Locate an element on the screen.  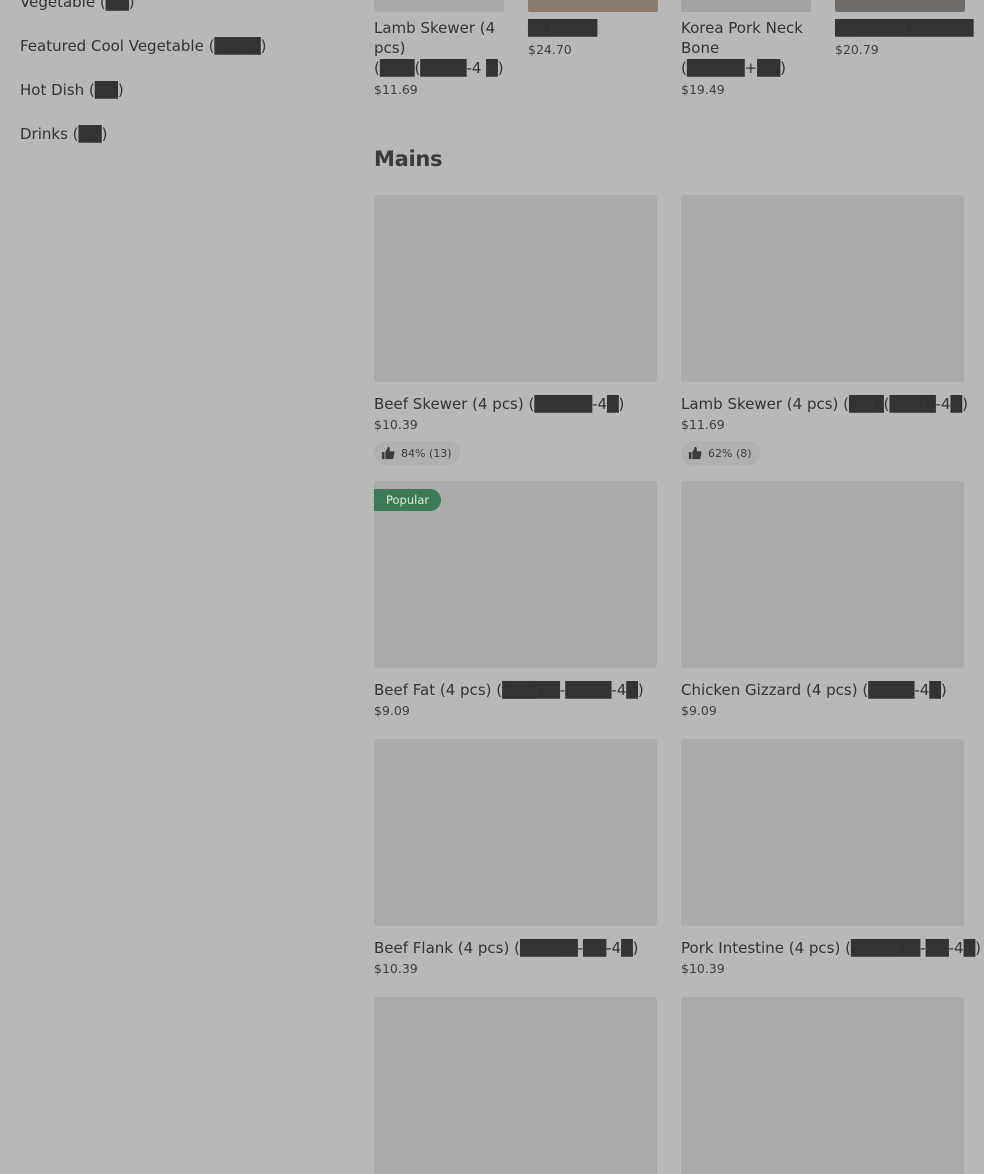
item-name: Chicken Gizzard (4 pcs) (████-4█) is located at coordinates (814, 690).